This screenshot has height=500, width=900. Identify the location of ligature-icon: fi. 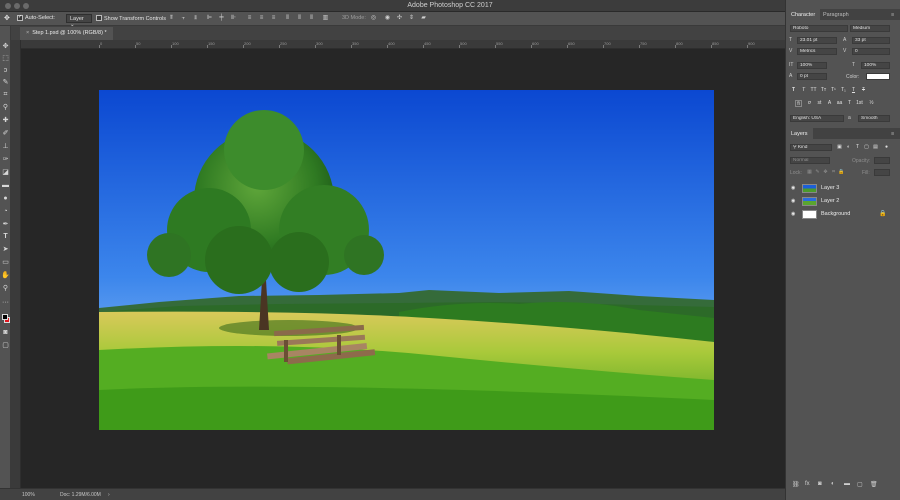
(798, 103).